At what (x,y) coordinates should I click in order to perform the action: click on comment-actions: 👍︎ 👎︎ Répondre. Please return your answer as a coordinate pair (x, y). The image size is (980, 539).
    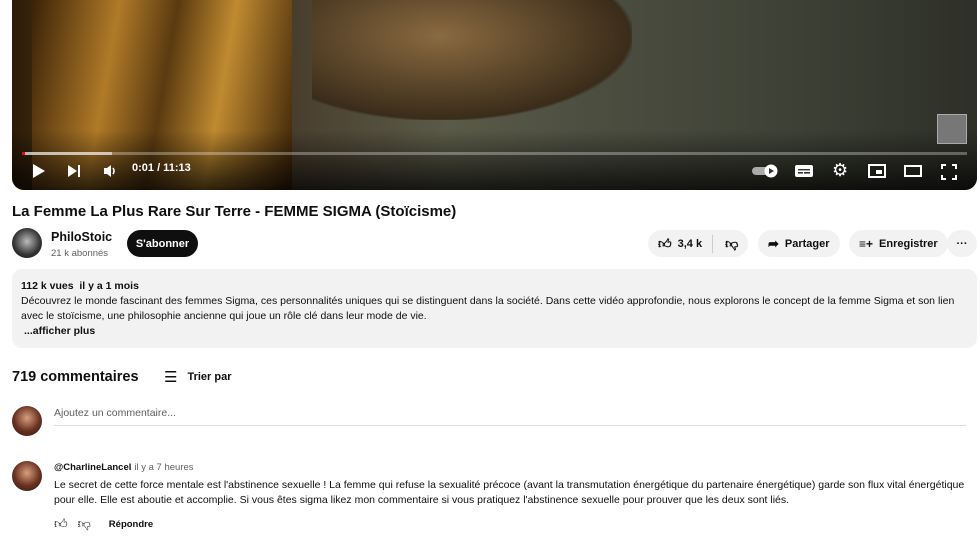
    Looking at the image, I should click on (103, 524).